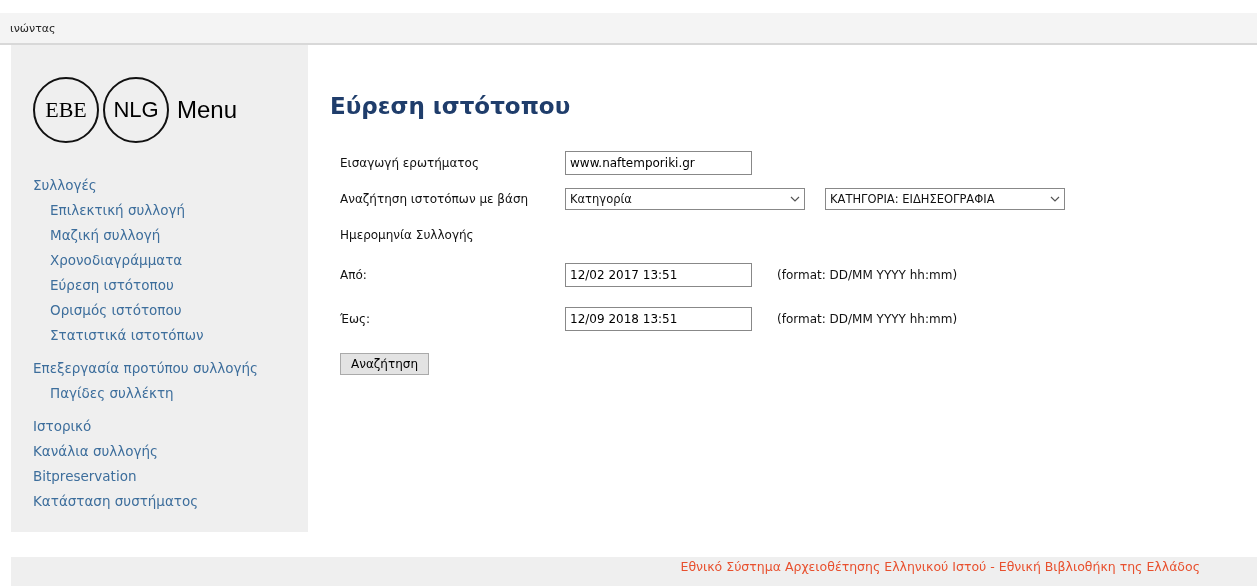 The height and width of the screenshot is (586, 1257). What do you see at coordinates (103, 394) in the screenshot?
I see `sidebar-item: Παγίδες συλλέκτη` at bounding box center [103, 394].